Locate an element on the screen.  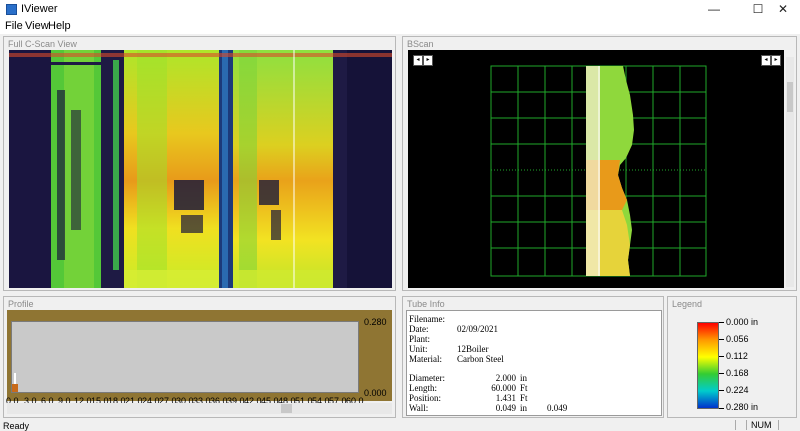
profile-plot is located at coordinates (185, 357).